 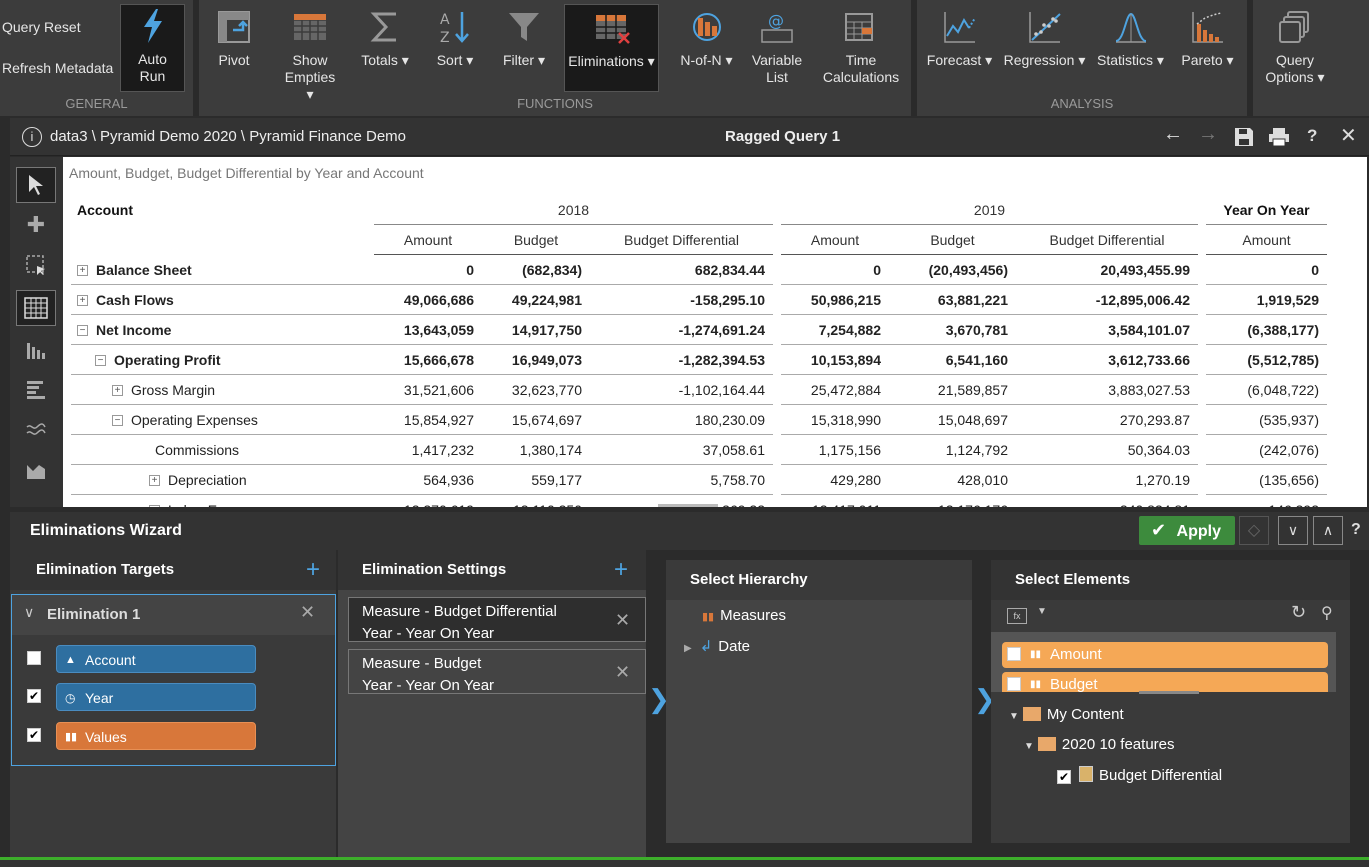 I want to click on table-cell: 25,472,884, so click(x=835, y=390).